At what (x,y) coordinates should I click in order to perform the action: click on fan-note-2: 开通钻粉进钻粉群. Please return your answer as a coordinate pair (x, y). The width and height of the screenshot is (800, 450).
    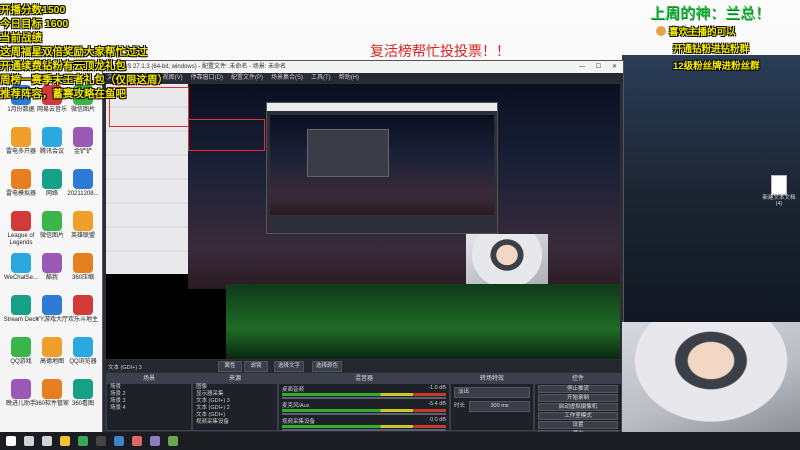
    Looking at the image, I should click on (711, 49).